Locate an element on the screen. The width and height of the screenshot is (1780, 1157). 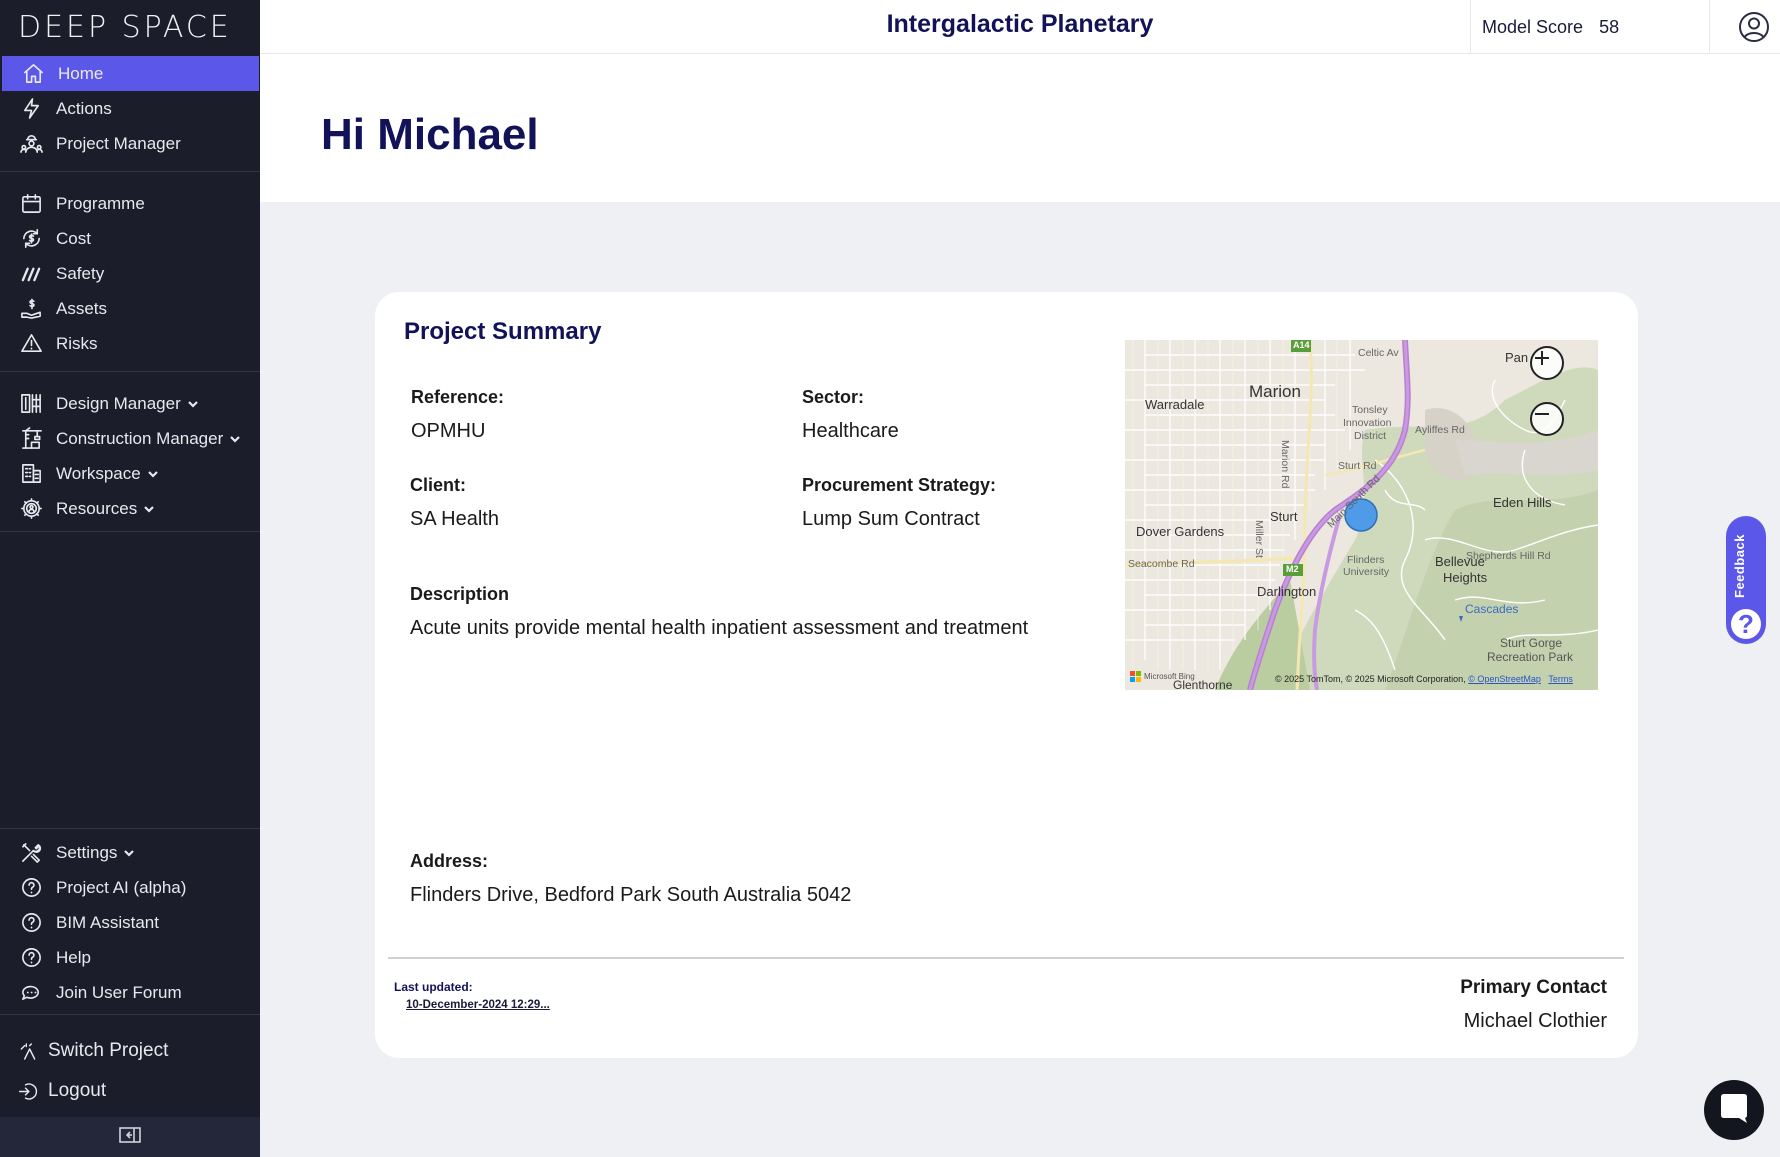
chat-bubbles-icon is located at coordinates (31, 993).